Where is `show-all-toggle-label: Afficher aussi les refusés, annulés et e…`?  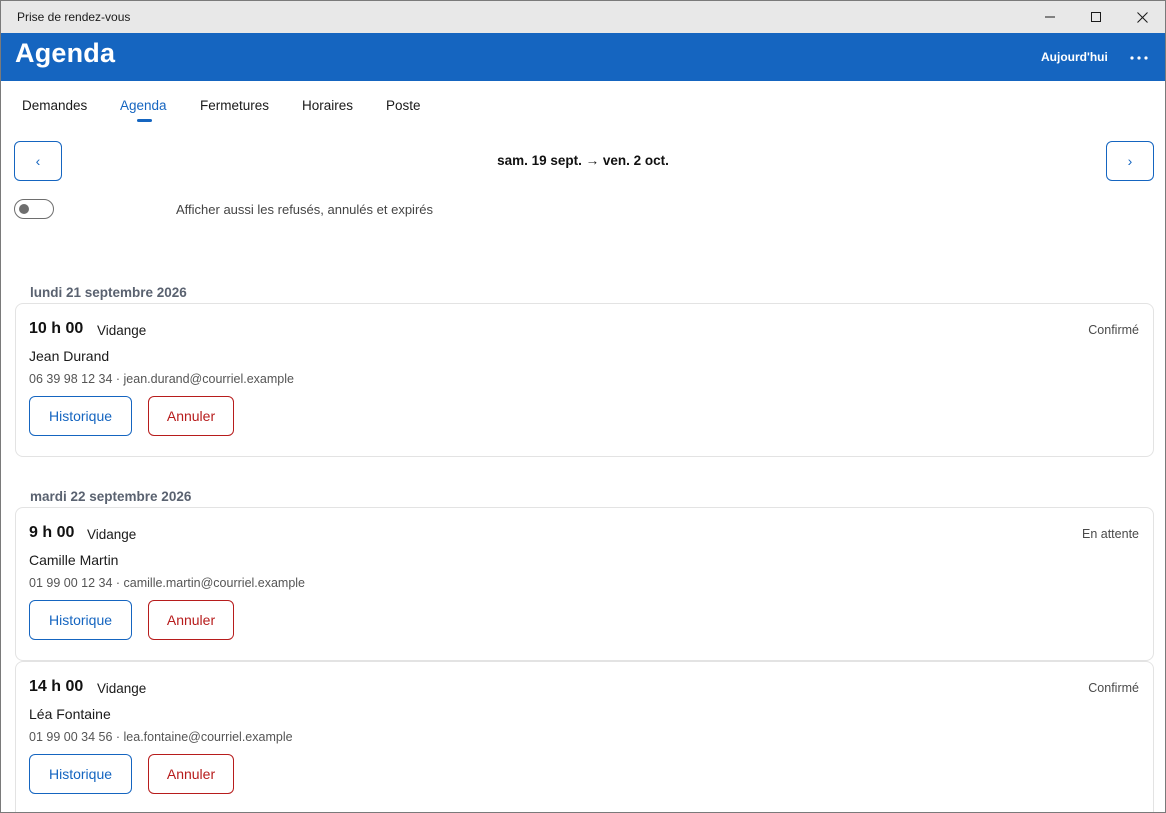 show-all-toggle-label: Afficher aussi les refusés, annulés et e… is located at coordinates (305, 209).